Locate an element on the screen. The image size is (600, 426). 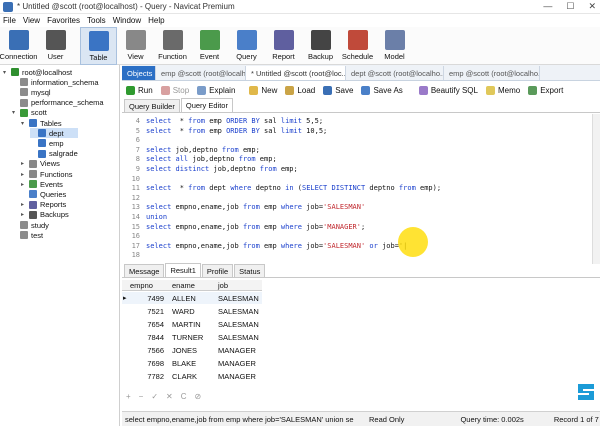
save-button: Save is located at coordinates (338, 90).